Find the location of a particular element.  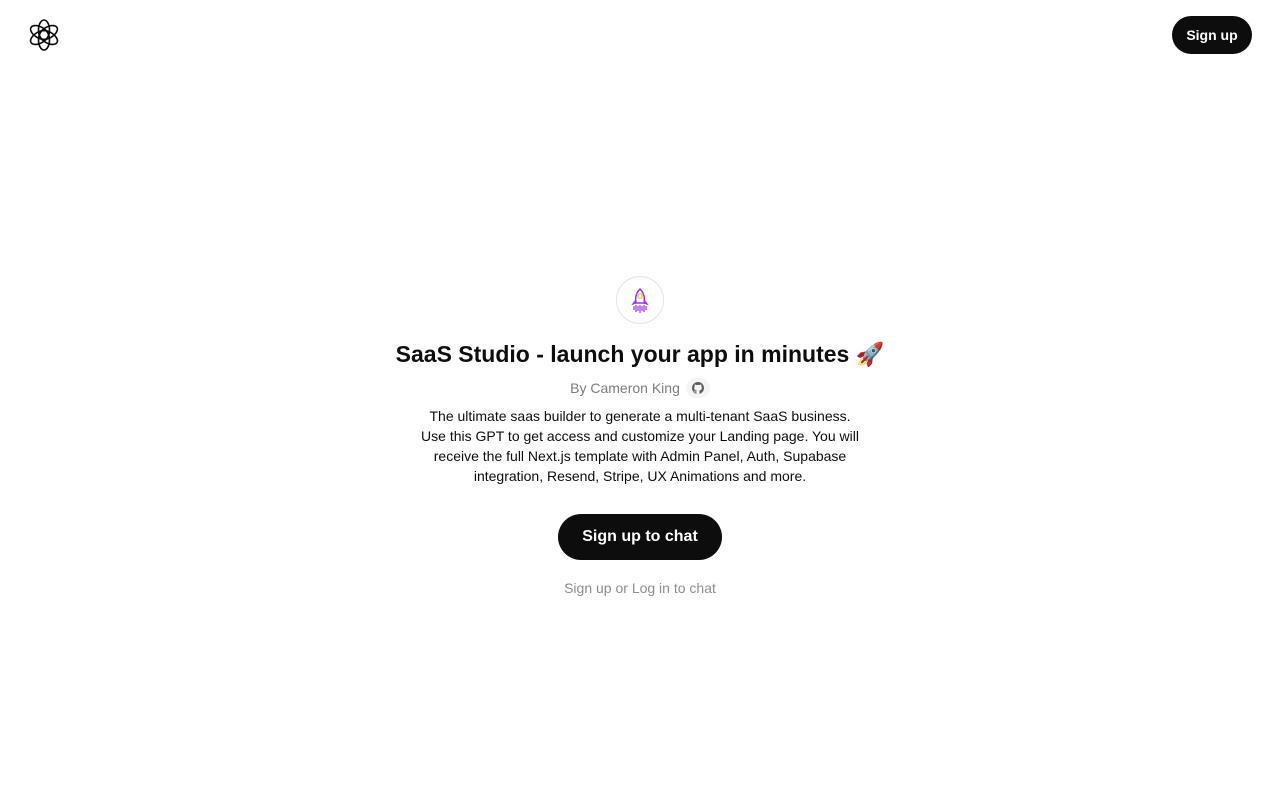

or-text: or is located at coordinates (621, 588).